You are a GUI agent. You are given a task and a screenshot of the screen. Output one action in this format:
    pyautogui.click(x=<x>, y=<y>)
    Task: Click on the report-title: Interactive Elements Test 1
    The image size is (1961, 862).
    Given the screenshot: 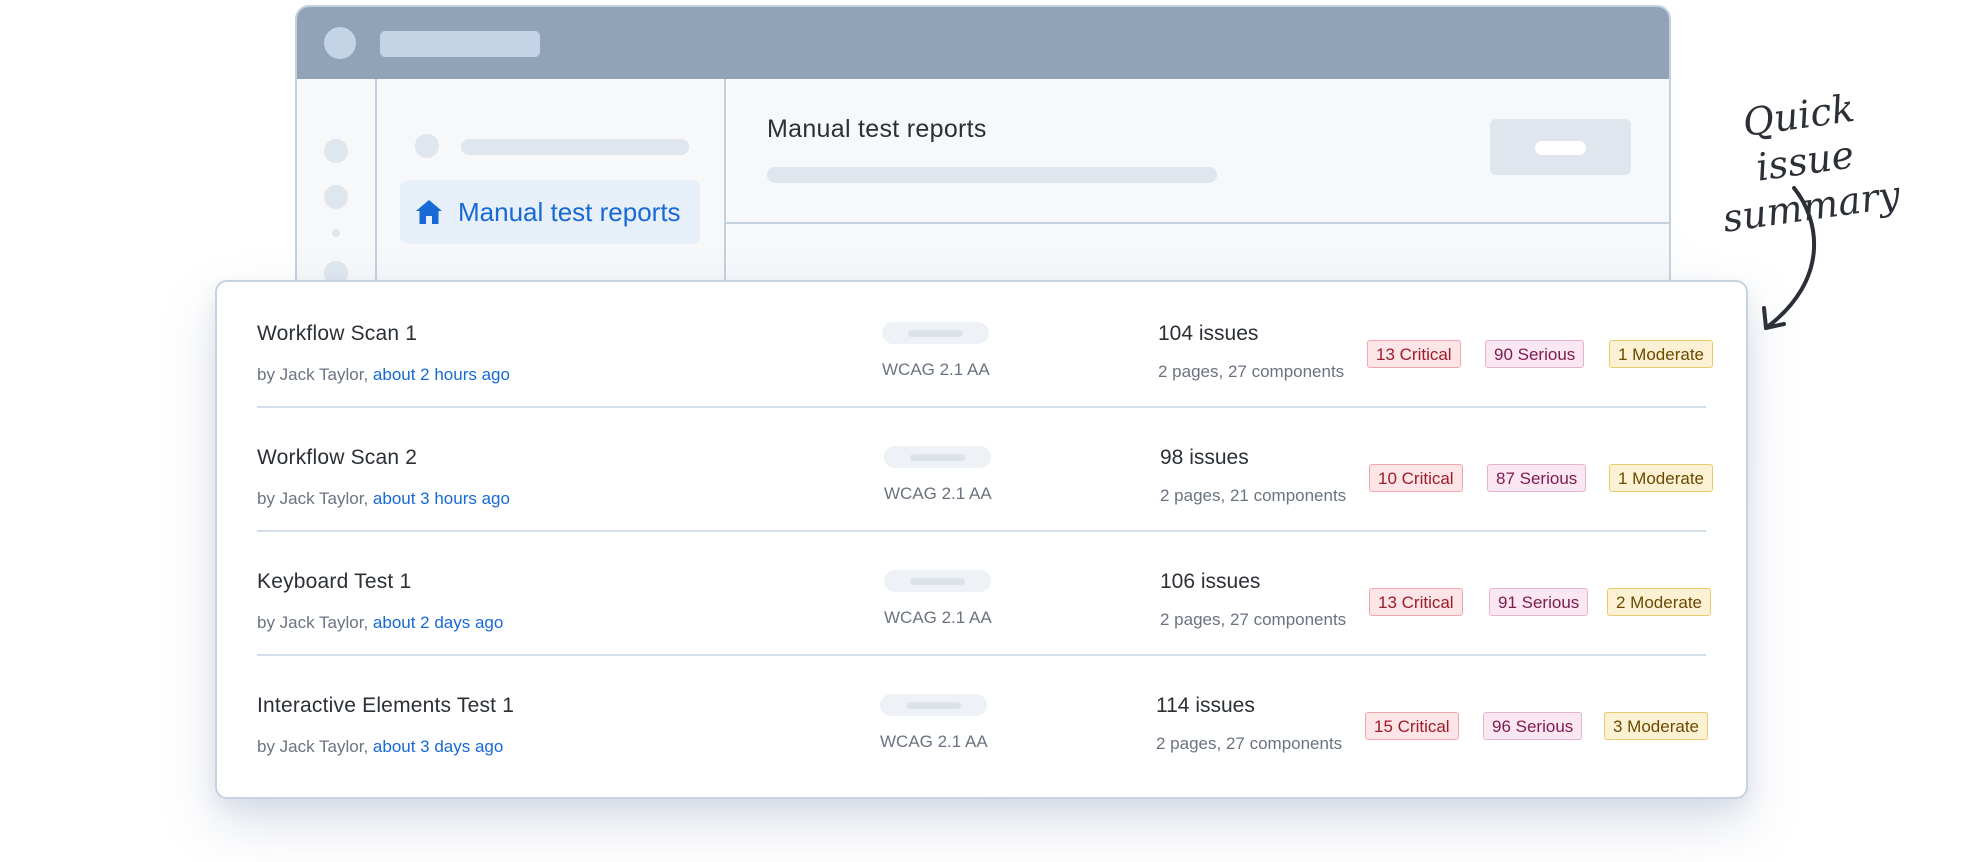 What is the action you would take?
    pyautogui.click(x=385, y=706)
    